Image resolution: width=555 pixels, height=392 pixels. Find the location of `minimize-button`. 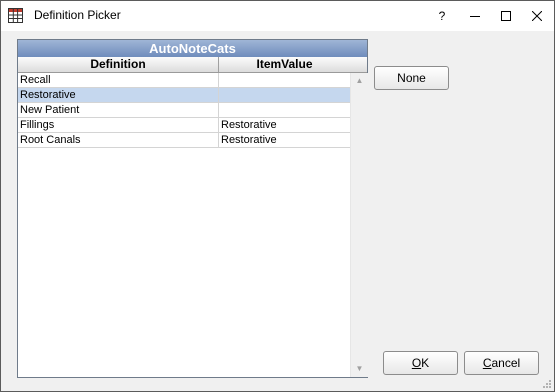

minimize-button is located at coordinates (475, 16).